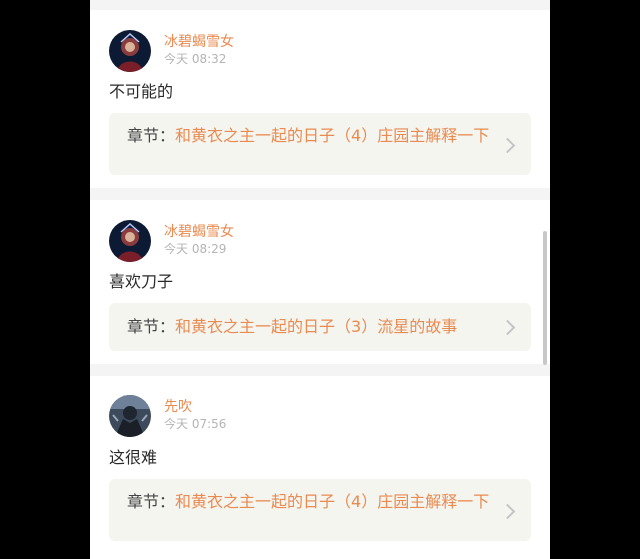  Describe the element at coordinates (133, 457) in the screenshot. I see `comment-content: 这很难` at that location.